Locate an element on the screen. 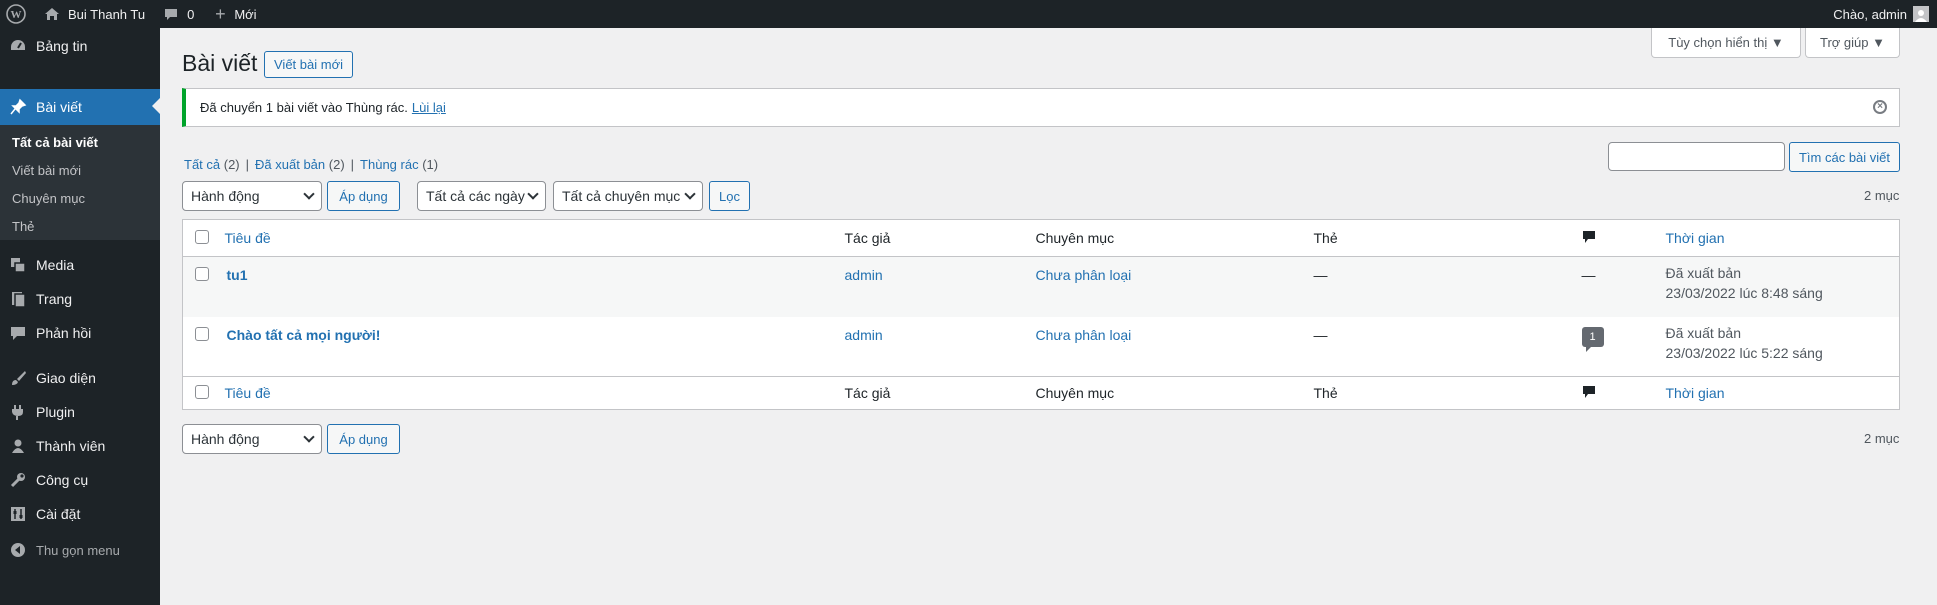 The width and height of the screenshot is (1937, 605). page-title: Bài viết is located at coordinates (220, 63).